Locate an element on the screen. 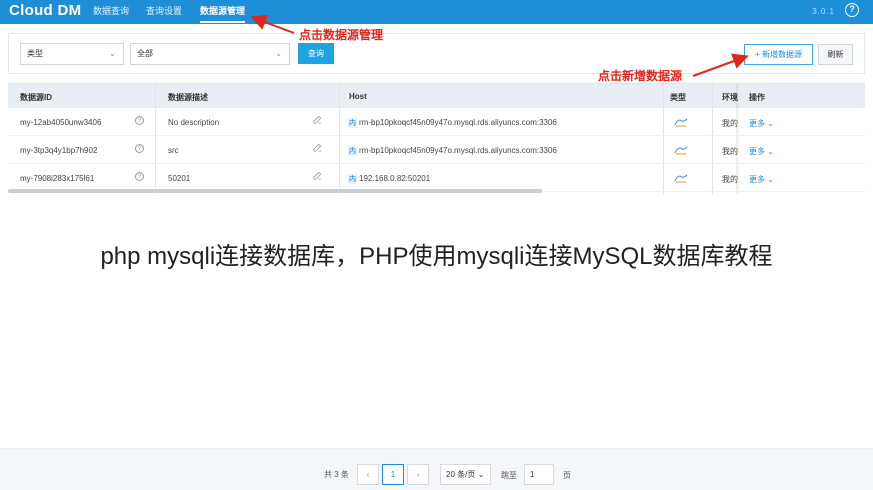 This screenshot has height=490, width=873. type-select: 类型 ⌄ is located at coordinates (72, 54).